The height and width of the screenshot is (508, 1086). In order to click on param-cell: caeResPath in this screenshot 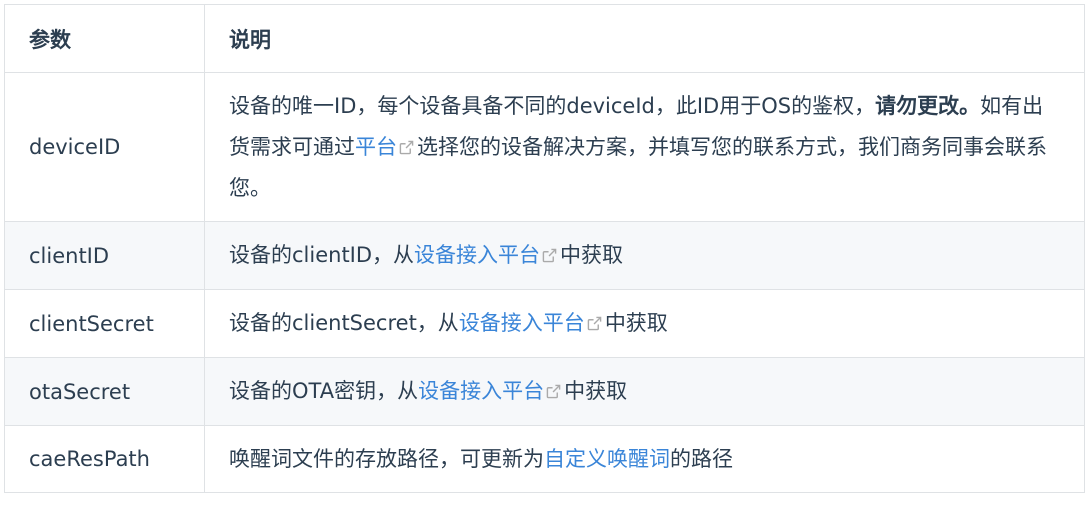, I will do `click(104, 459)`.